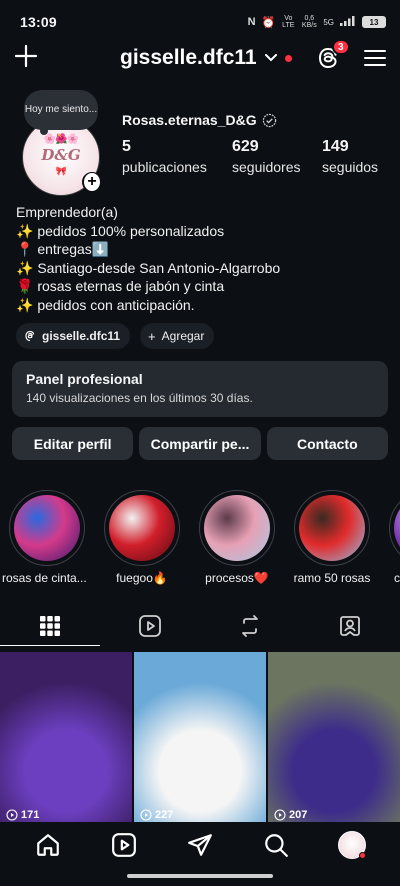 The image size is (400, 886). Describe the element at coordinates (309, 18) in the screenshot. I see `net-speed-value: 0,6` at that location.